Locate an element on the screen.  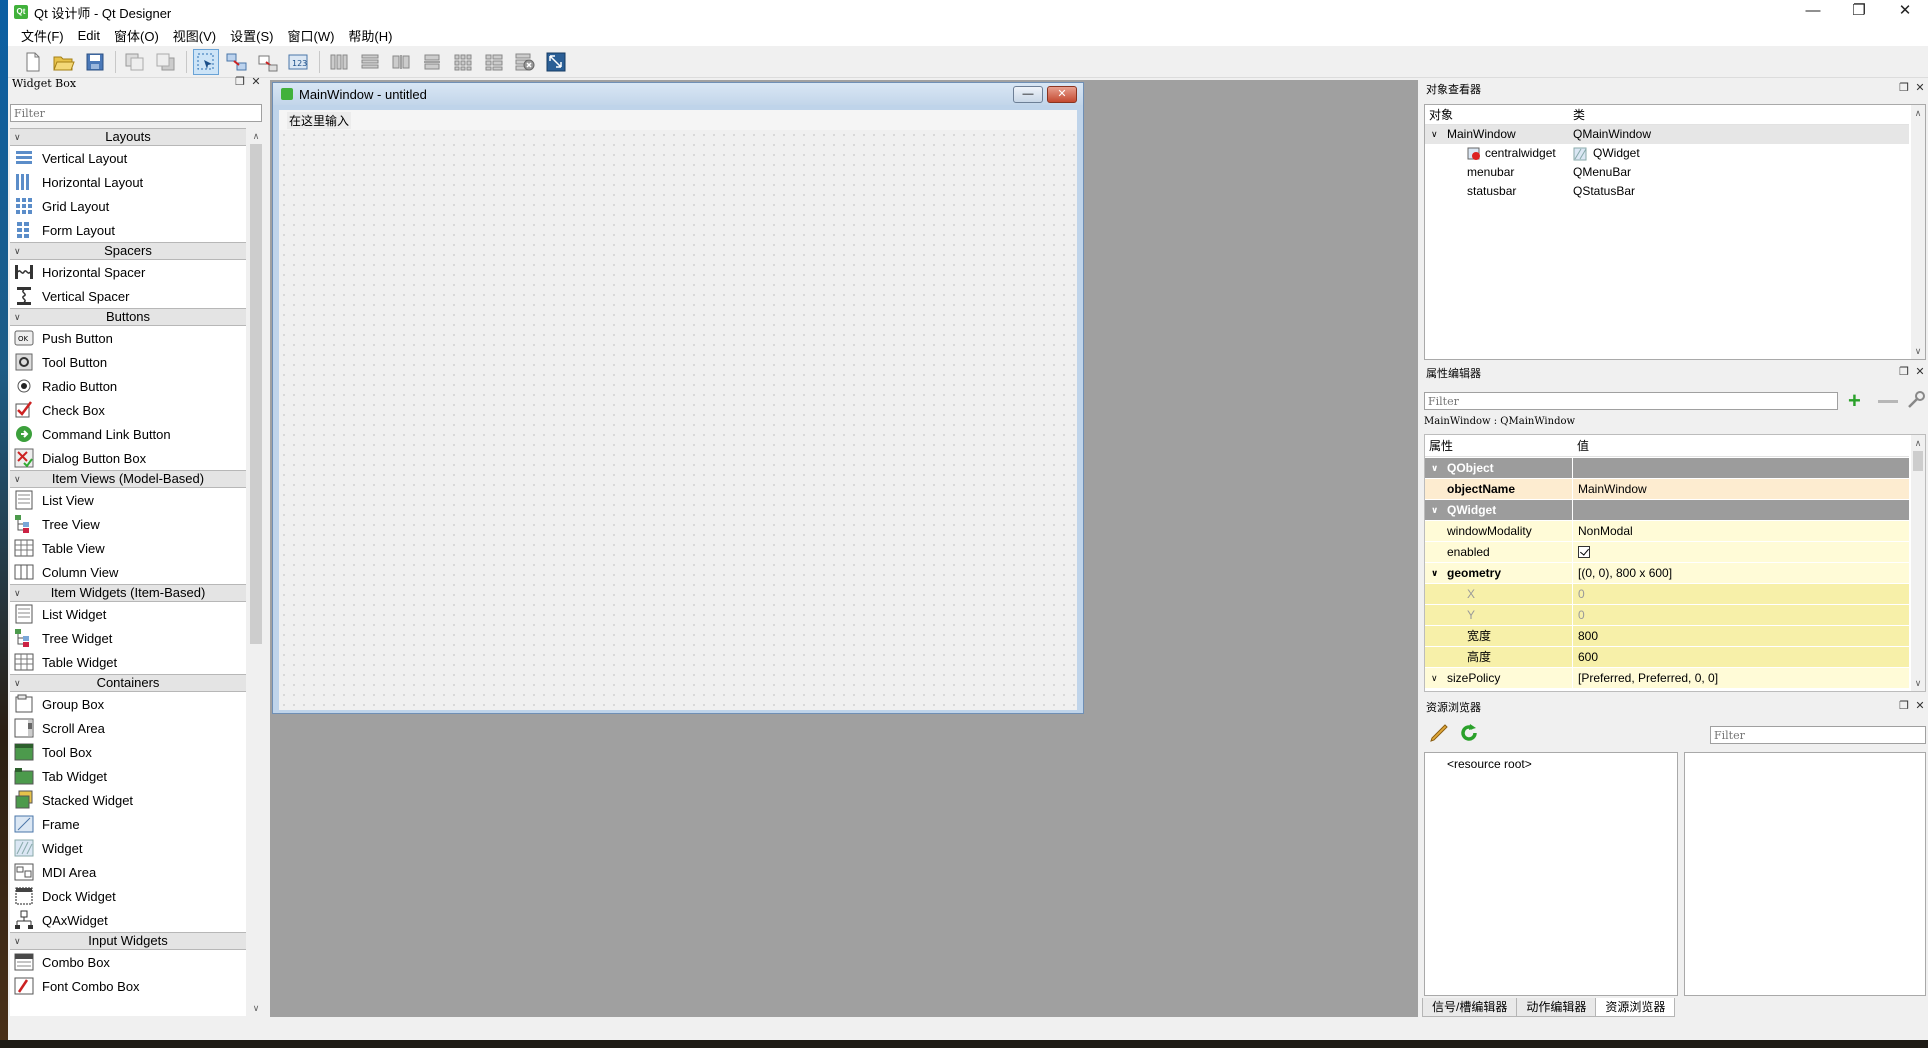
prop-width: 宽度 800 is located at coordinates (1667, 636).